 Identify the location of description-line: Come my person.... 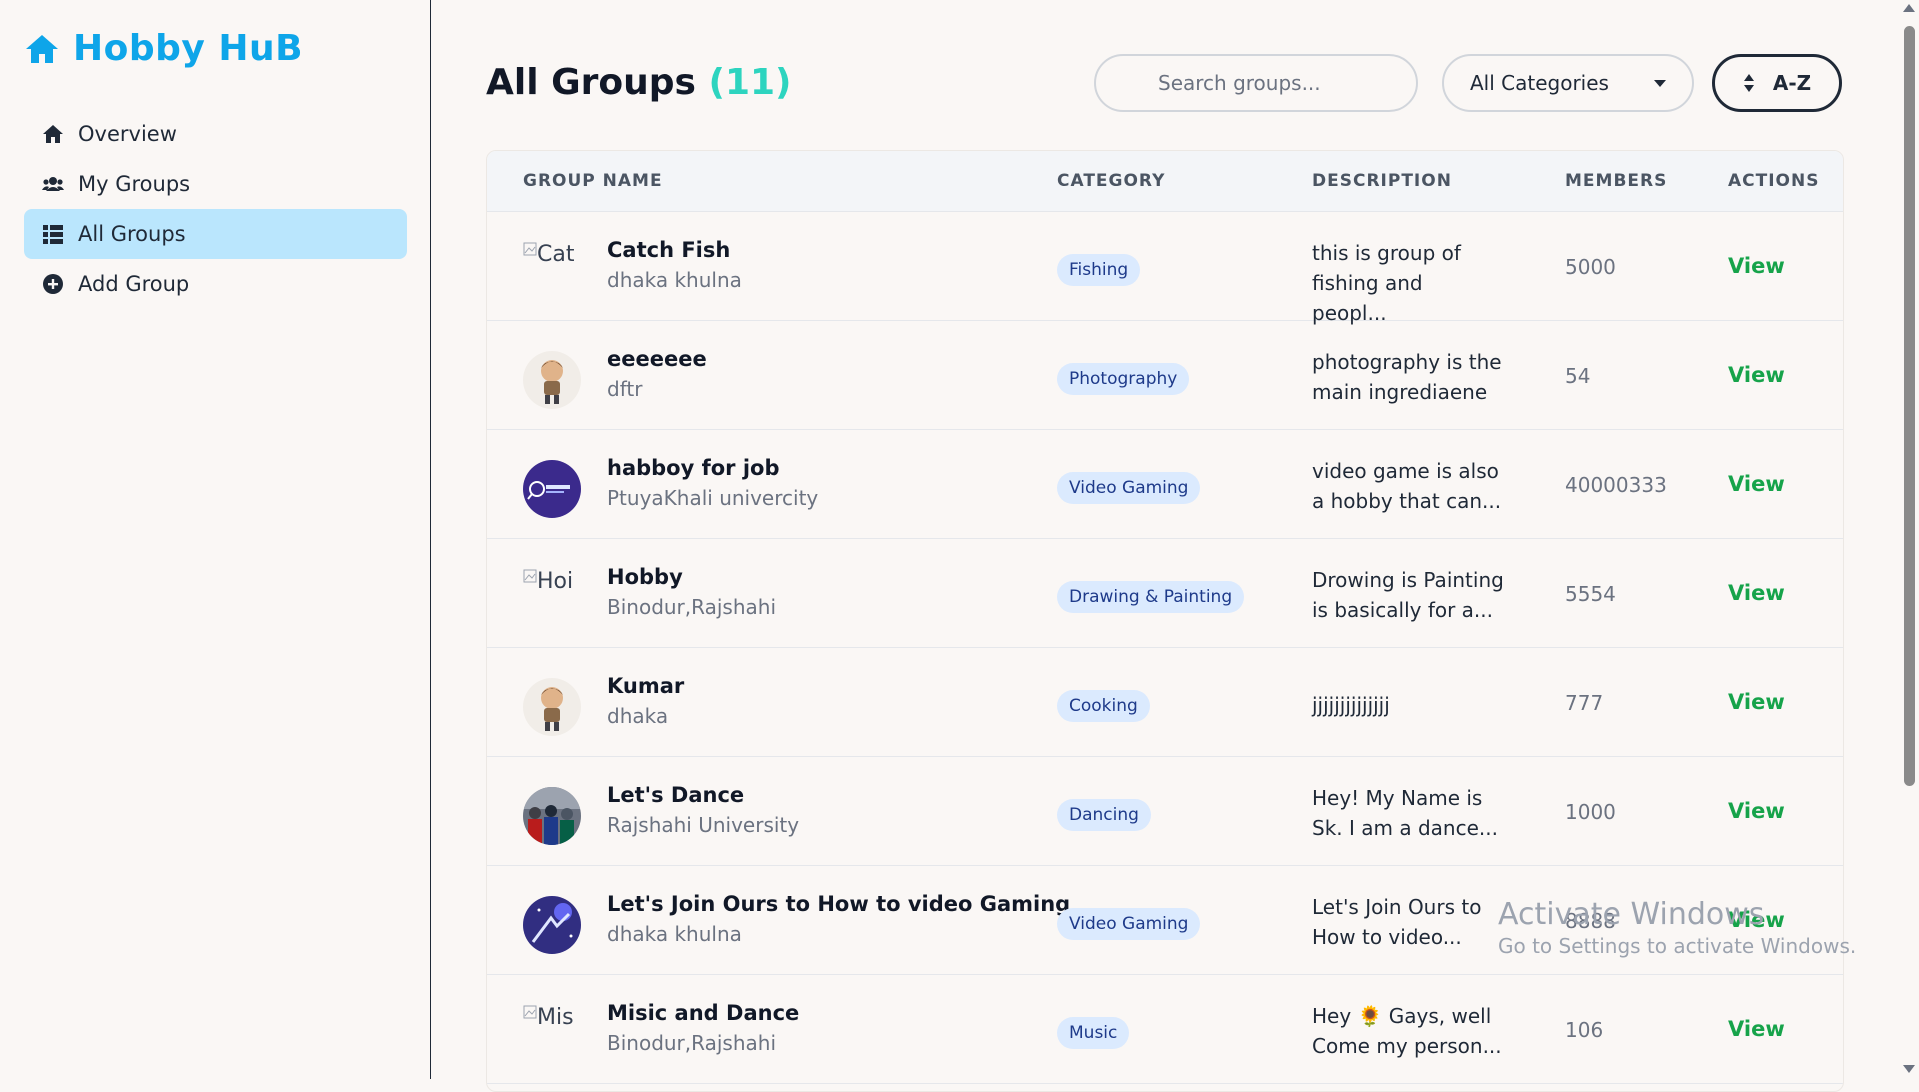
(1407, 1046).